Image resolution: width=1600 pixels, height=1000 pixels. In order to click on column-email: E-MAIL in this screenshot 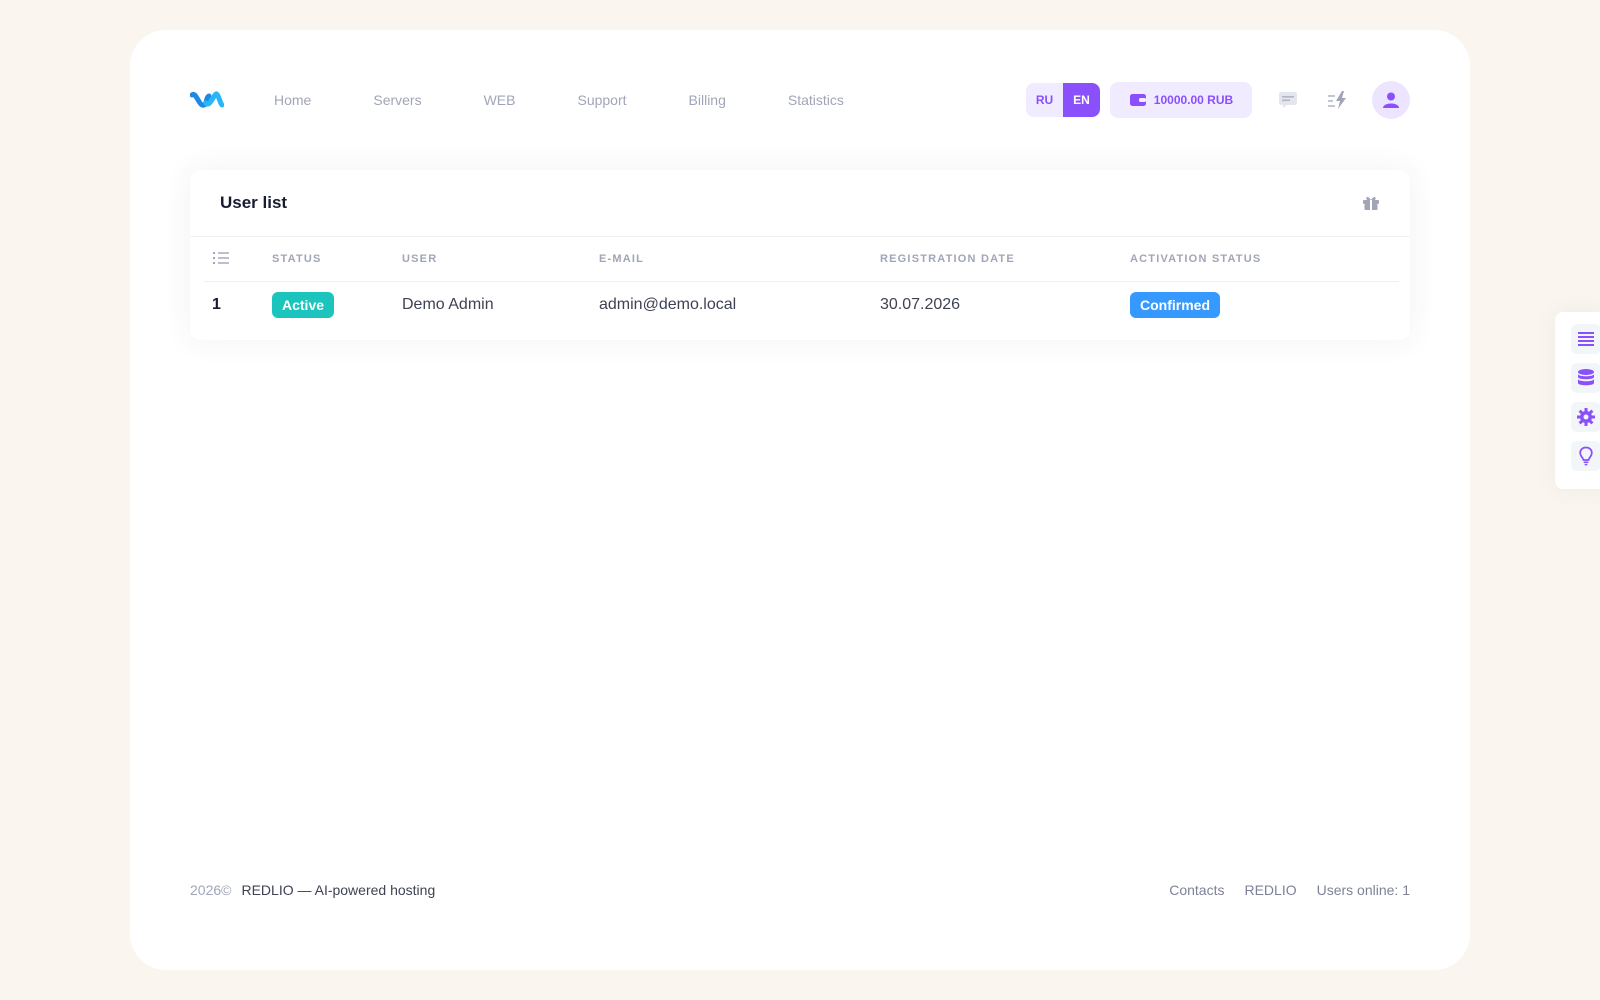, I will do `click(739, 260)`.